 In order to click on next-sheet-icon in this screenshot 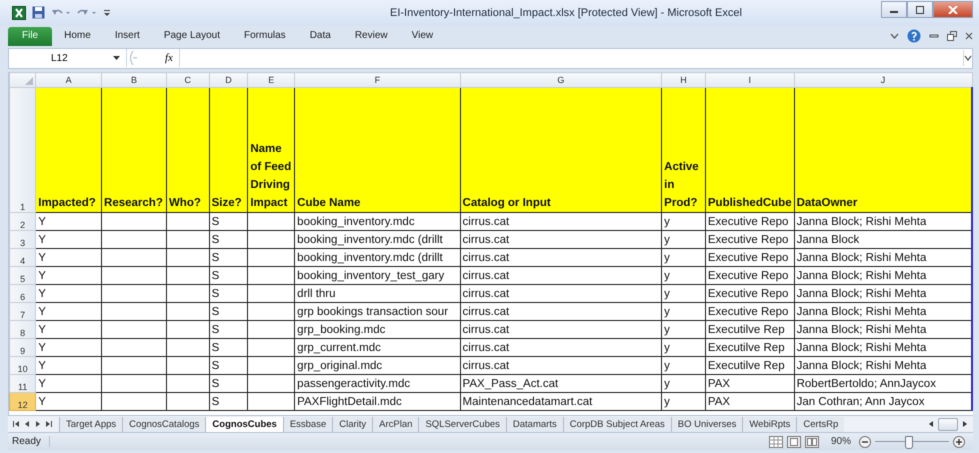, I will do `click(38, 424)`.